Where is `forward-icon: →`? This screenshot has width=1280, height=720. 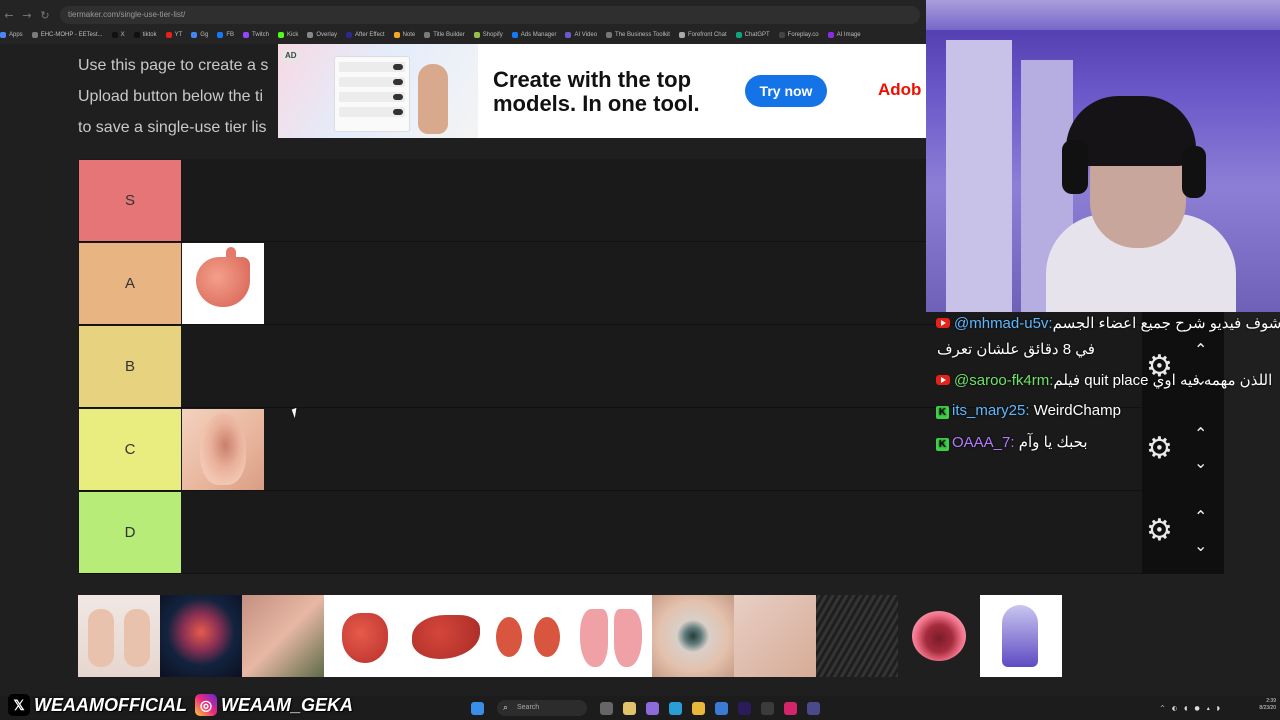 forward-icon: → is located at coordinates (27, 15).